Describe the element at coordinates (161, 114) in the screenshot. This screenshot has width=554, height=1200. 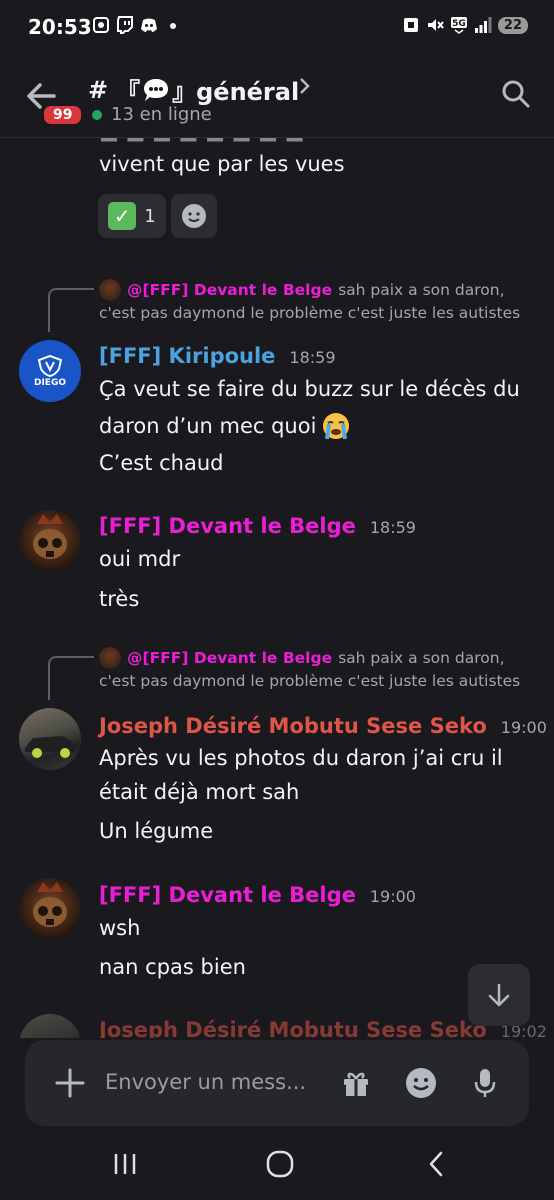
I see `online-count: 13 en ligne` at that location.